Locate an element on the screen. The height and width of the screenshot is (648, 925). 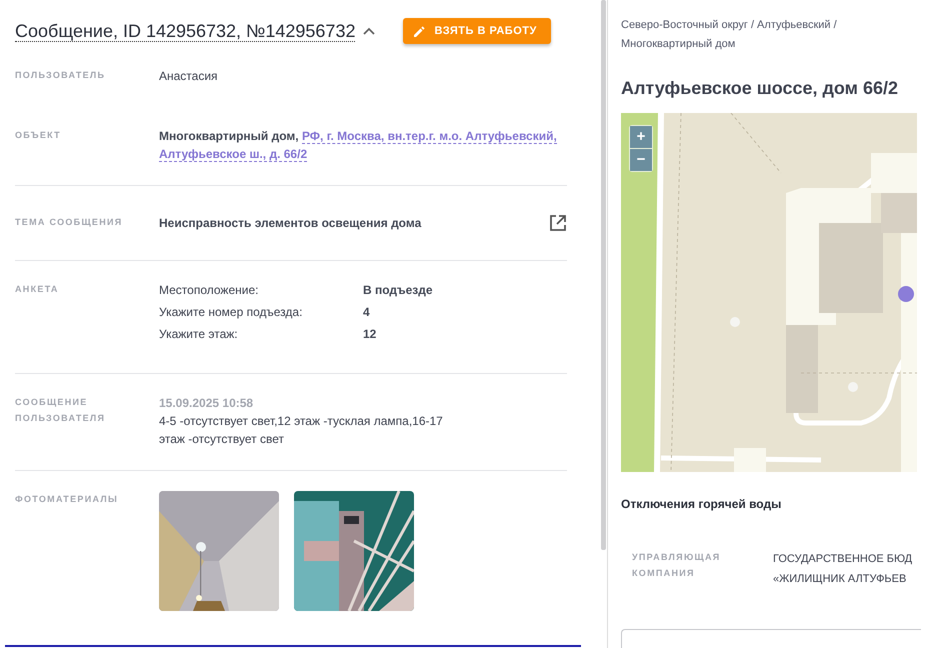
field-label: АНКЕТА is located at coordinates (37, 289).